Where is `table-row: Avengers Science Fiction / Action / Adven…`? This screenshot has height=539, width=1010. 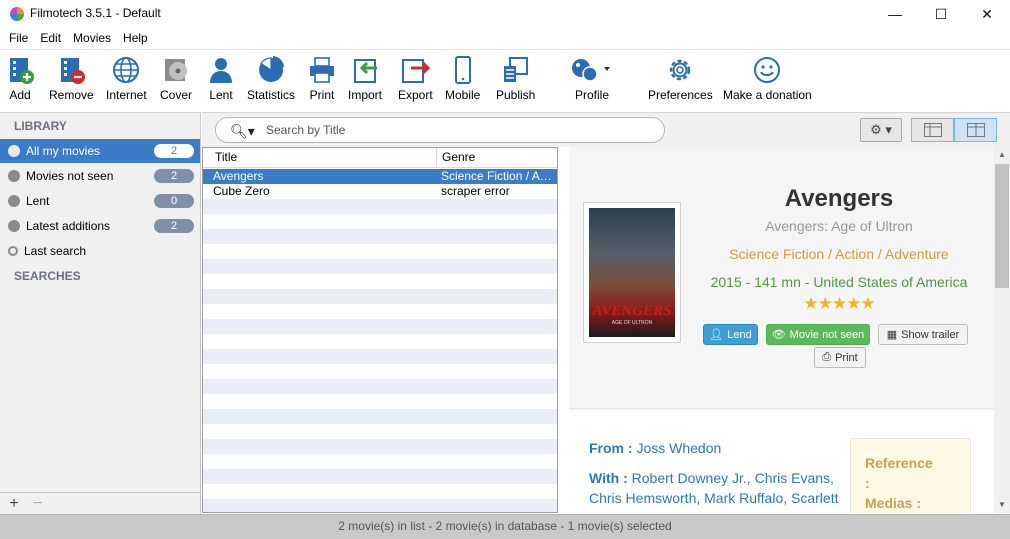
table-row: Avengers Science Fiction / Action / Adven… is located at coordinates (380, 176).